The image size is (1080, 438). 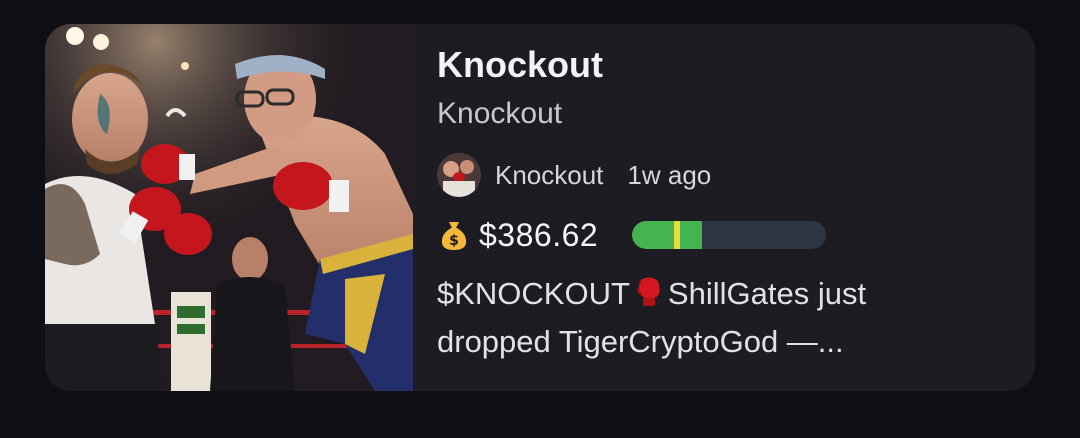 I want to click on money-bag-icon: $, so click(x=454, y=235).